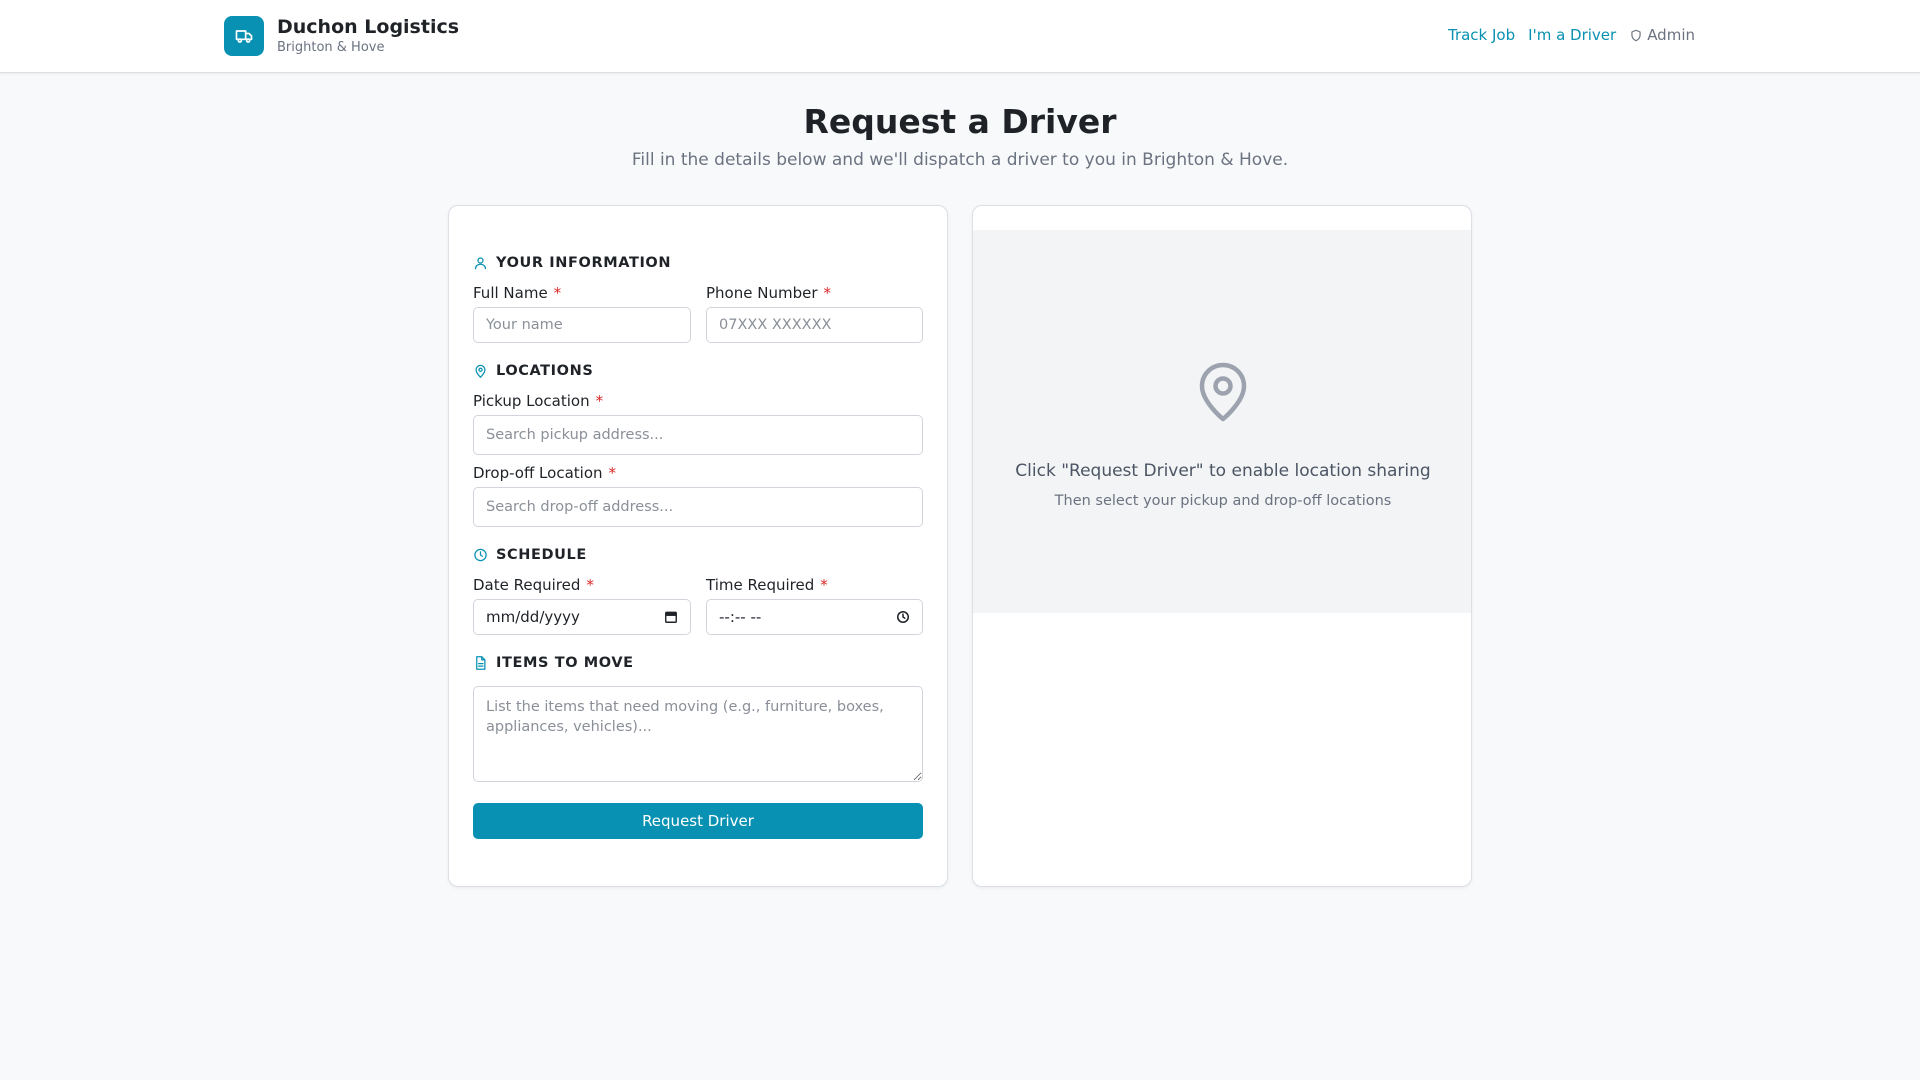  I want to click on brand: Duchon Logistics Brighton & Hove, so click(341, 36).